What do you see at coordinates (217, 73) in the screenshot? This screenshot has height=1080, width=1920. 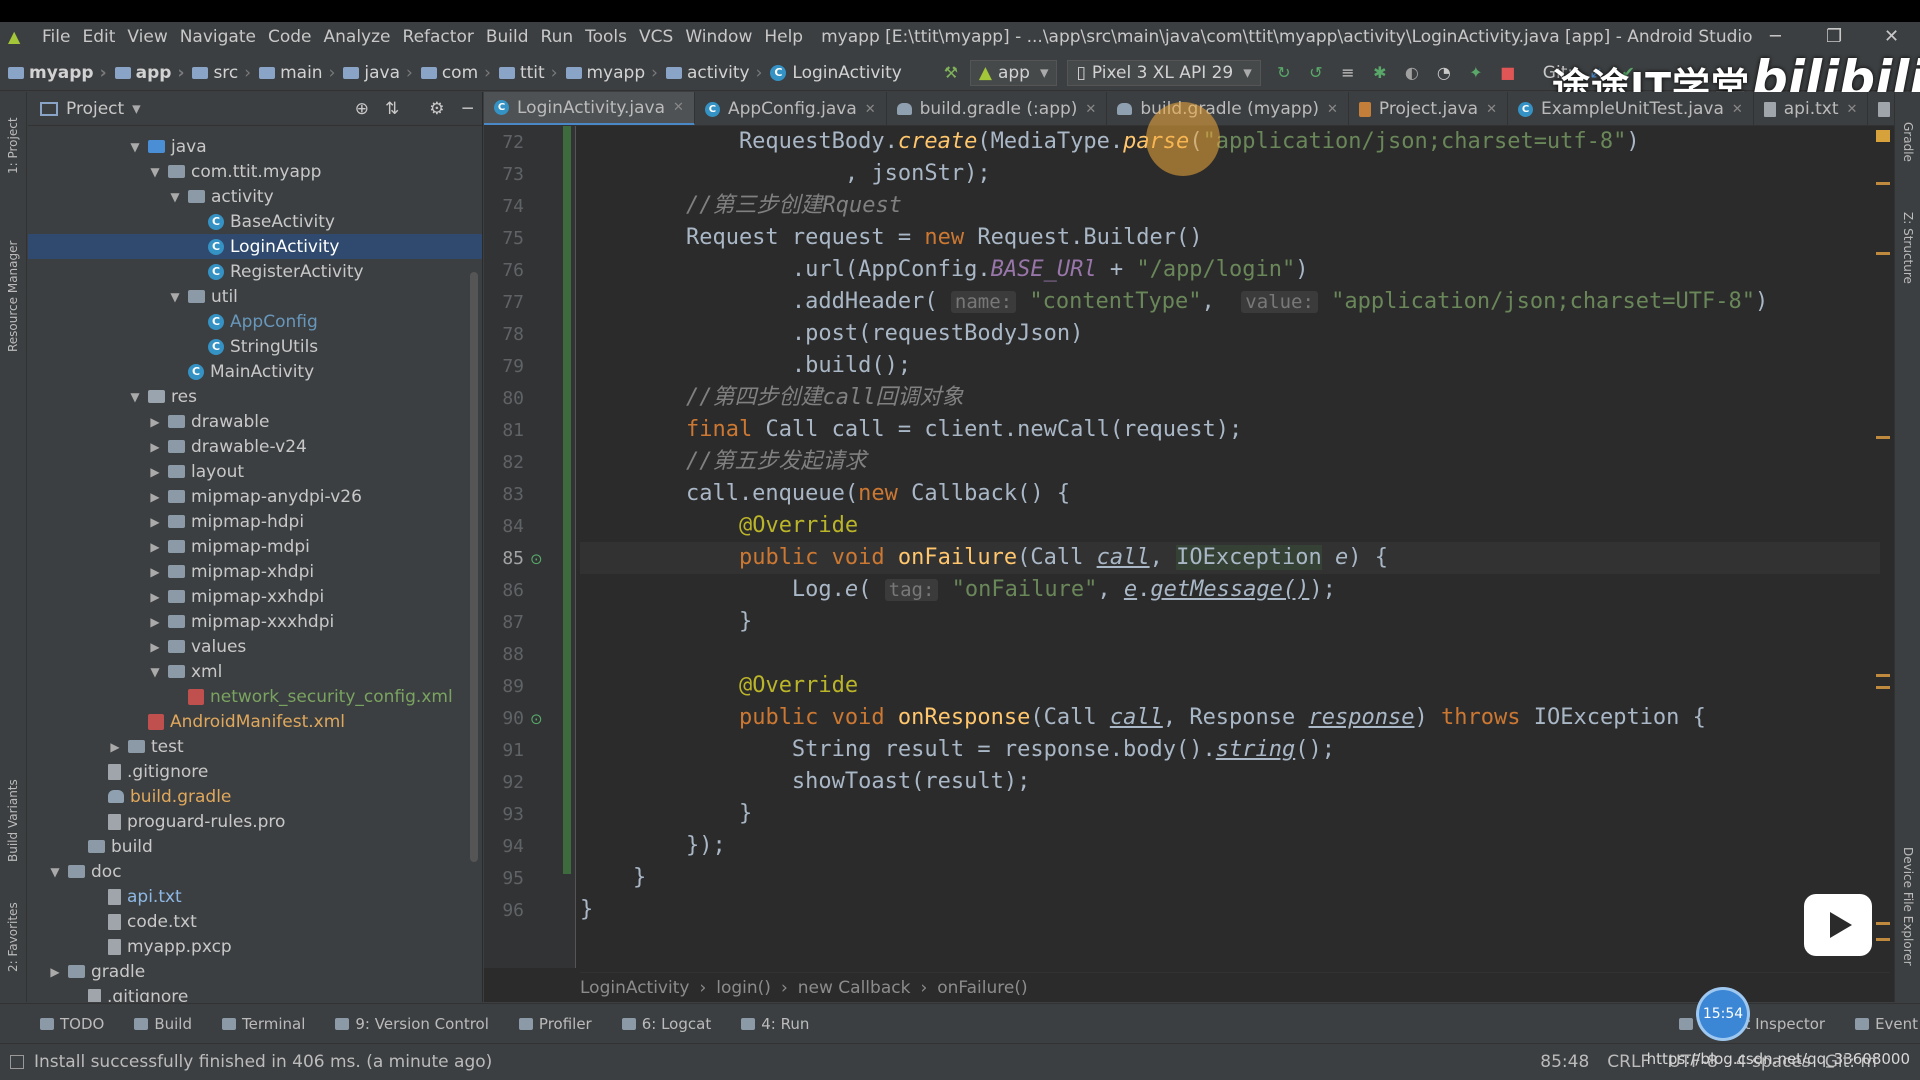 I see `nav-crumb-src: src ›` at bounding box center [217, 73].